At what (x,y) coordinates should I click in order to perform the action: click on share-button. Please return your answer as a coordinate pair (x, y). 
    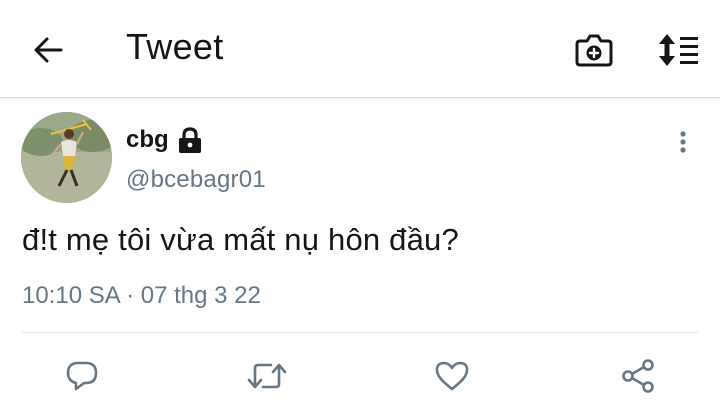
    Looking at the image, I should click on (638, 376).